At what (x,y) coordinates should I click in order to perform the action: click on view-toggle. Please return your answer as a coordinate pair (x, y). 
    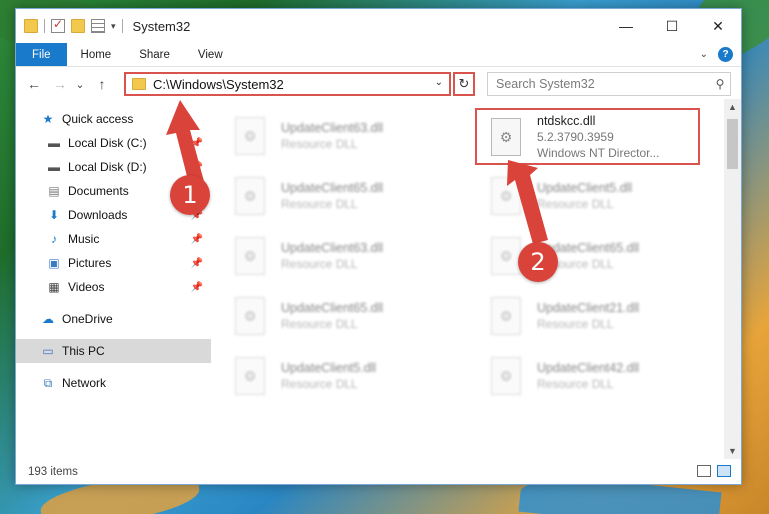
    Looking at the image, I should click on (714, 471).